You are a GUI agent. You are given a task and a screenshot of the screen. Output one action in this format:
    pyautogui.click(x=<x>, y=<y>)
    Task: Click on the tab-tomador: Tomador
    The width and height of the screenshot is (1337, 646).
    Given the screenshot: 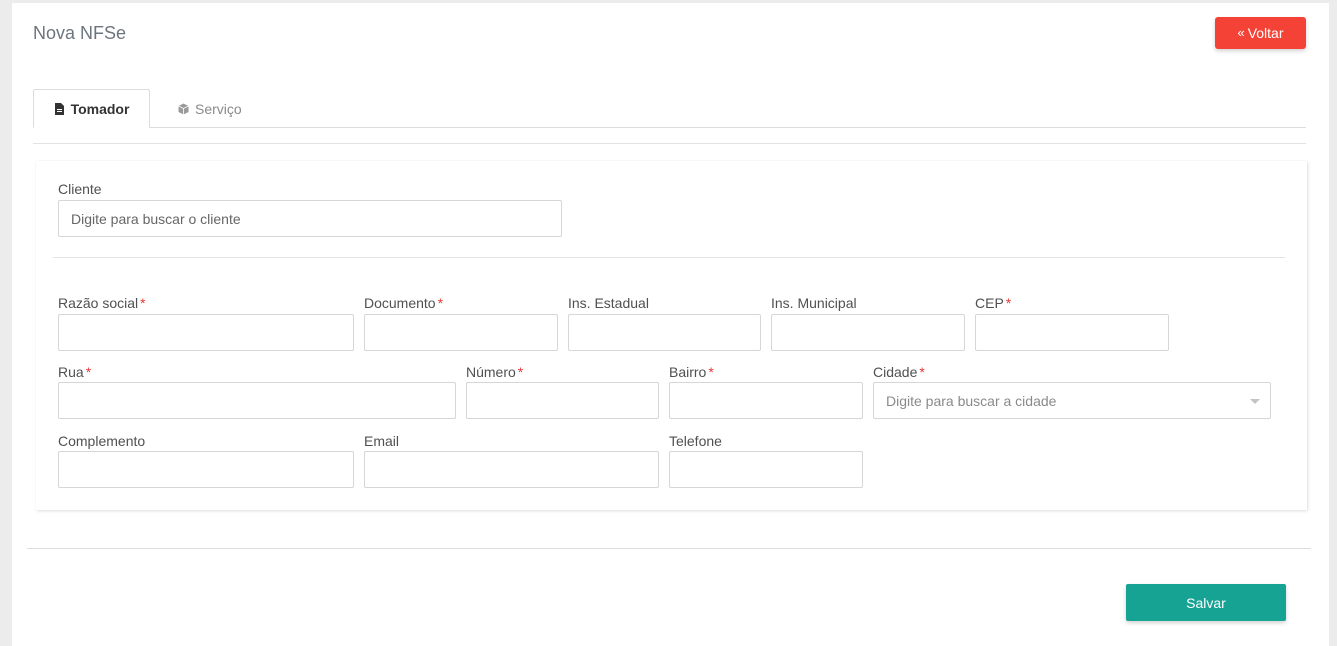 What is the action you would take?
    pyautogui.click(x=91, y=108)
    